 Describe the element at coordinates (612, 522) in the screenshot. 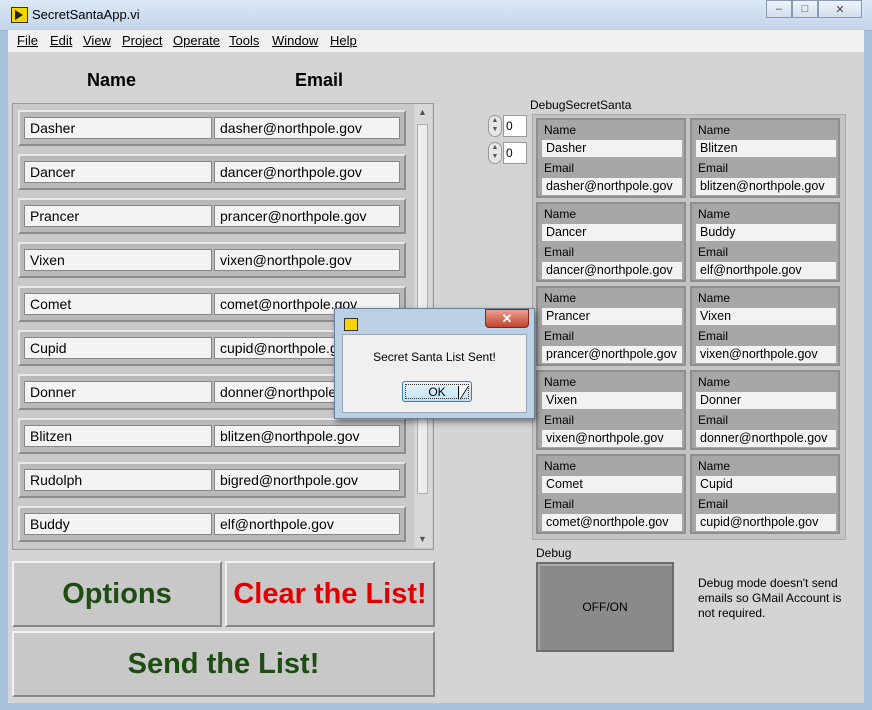

I see `debug-email-field: comet@northpole.gov` at that location.